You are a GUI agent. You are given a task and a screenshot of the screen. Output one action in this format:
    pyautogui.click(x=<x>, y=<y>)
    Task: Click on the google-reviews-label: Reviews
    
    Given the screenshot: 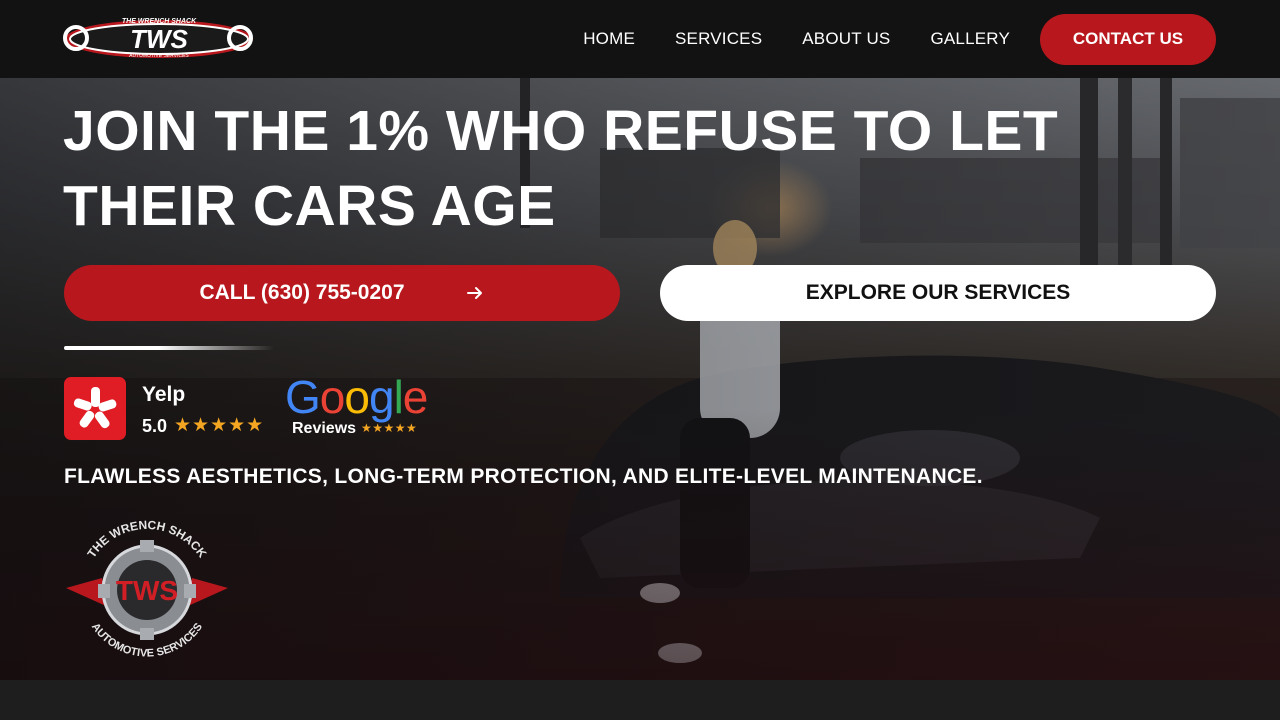 What is the action you would take?
    pyautogui.click(x=324, y=428)
    